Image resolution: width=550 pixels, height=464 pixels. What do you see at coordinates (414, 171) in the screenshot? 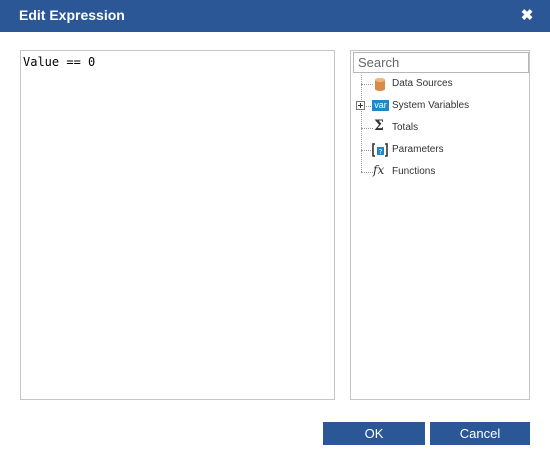
I see `tree-item-label: Functions` at bounding box center [414, 171].